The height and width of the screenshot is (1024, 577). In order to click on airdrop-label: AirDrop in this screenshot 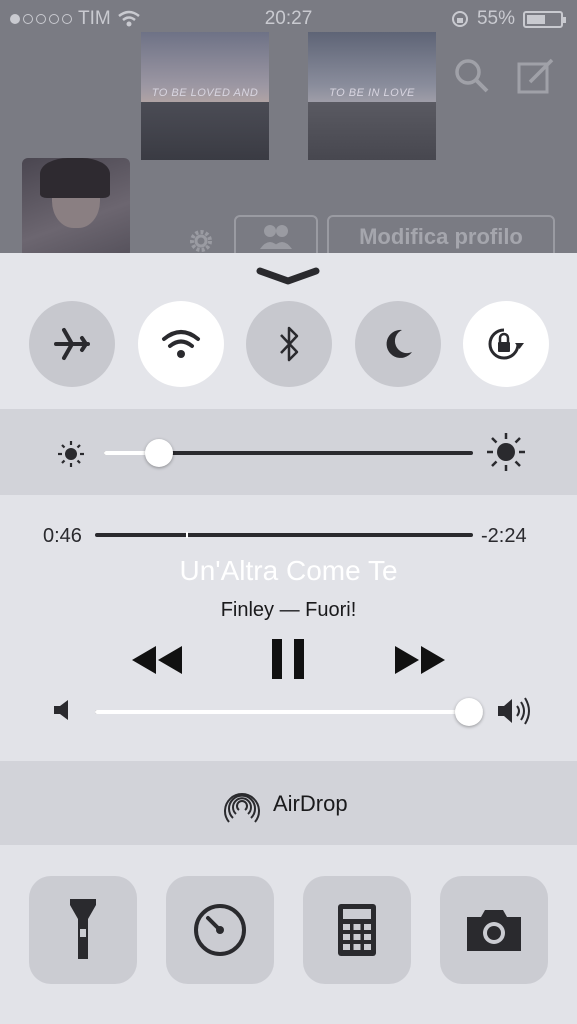, I will do `click(310, 803)`.